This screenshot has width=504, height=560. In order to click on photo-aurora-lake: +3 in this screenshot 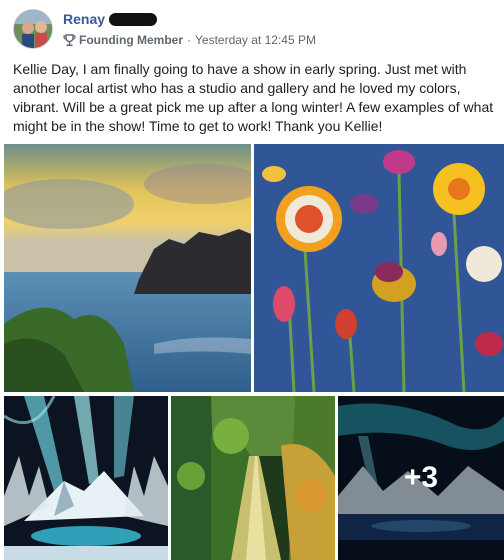, I will do `click(421, 478)`.